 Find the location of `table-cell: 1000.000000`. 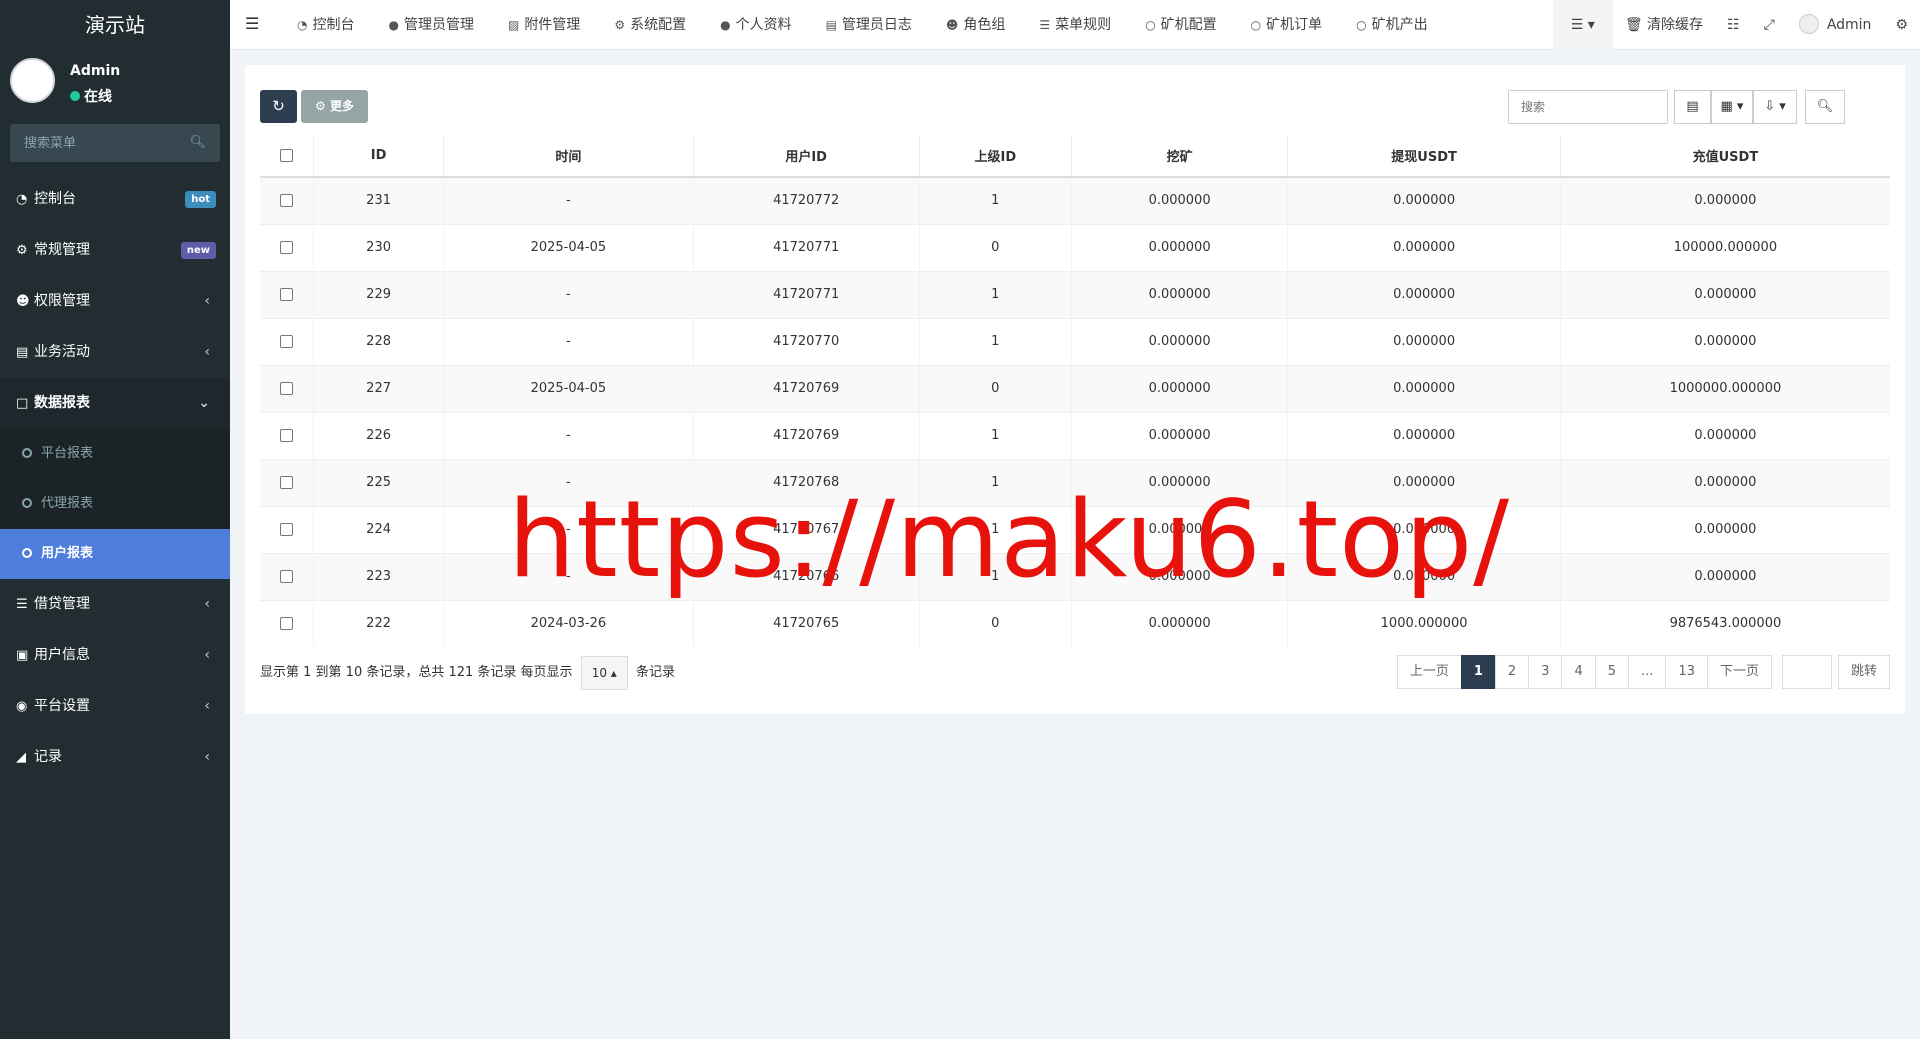

table-cell: 1000.000000 is located at coordinates (1424, 623).